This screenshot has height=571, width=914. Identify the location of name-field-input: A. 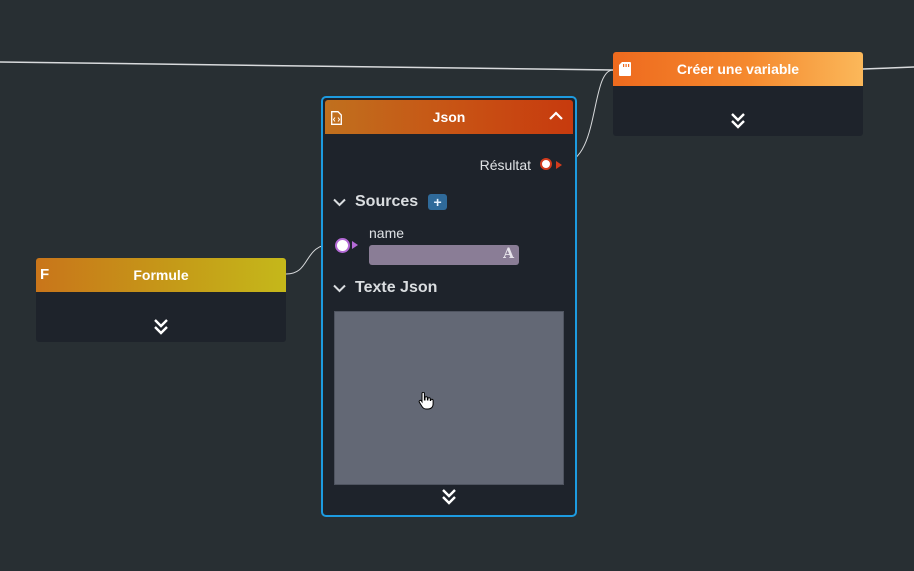
(444, 255).